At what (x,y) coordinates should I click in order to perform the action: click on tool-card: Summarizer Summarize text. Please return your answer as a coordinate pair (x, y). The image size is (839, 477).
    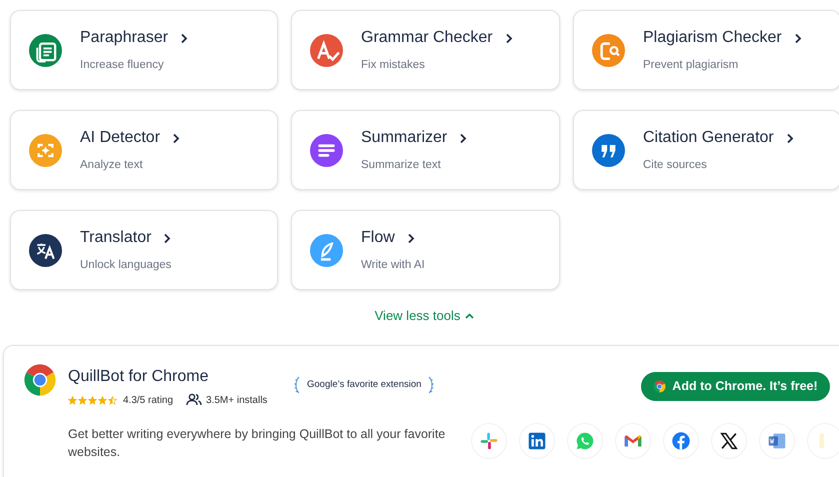
    Looking at the image, I should click on (425, 150).